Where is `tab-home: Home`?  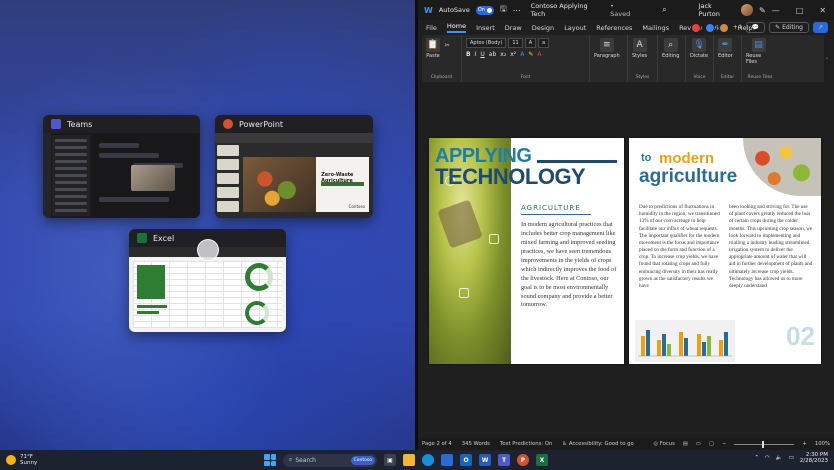
tab-home: Home is located at coordinates (456, 27).